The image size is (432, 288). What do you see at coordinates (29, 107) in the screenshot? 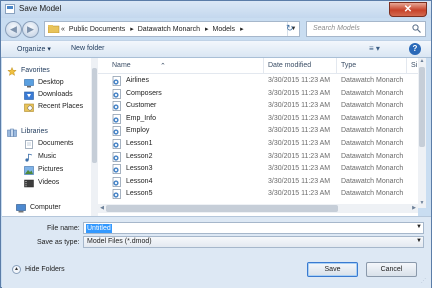
I see `recent-places-icon` at bounding box center [29, 107].